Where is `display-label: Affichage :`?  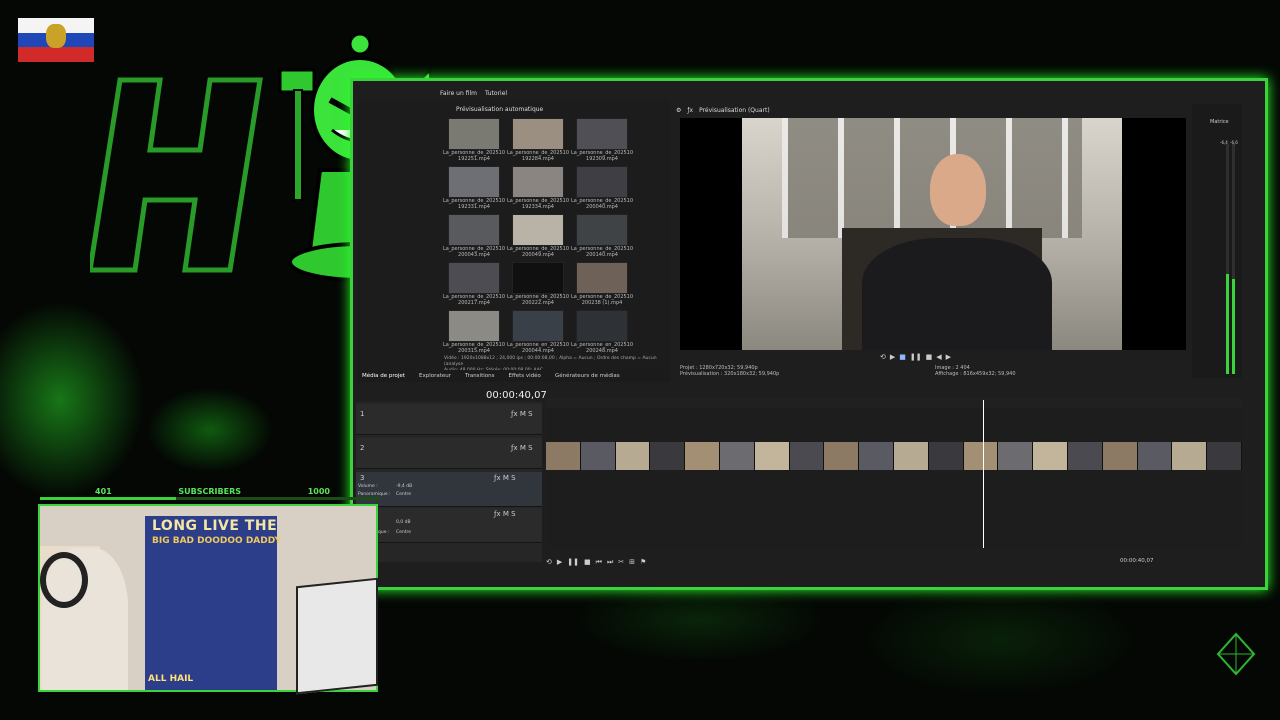
display-label: Affichage : is located at coordinates (948, 374).